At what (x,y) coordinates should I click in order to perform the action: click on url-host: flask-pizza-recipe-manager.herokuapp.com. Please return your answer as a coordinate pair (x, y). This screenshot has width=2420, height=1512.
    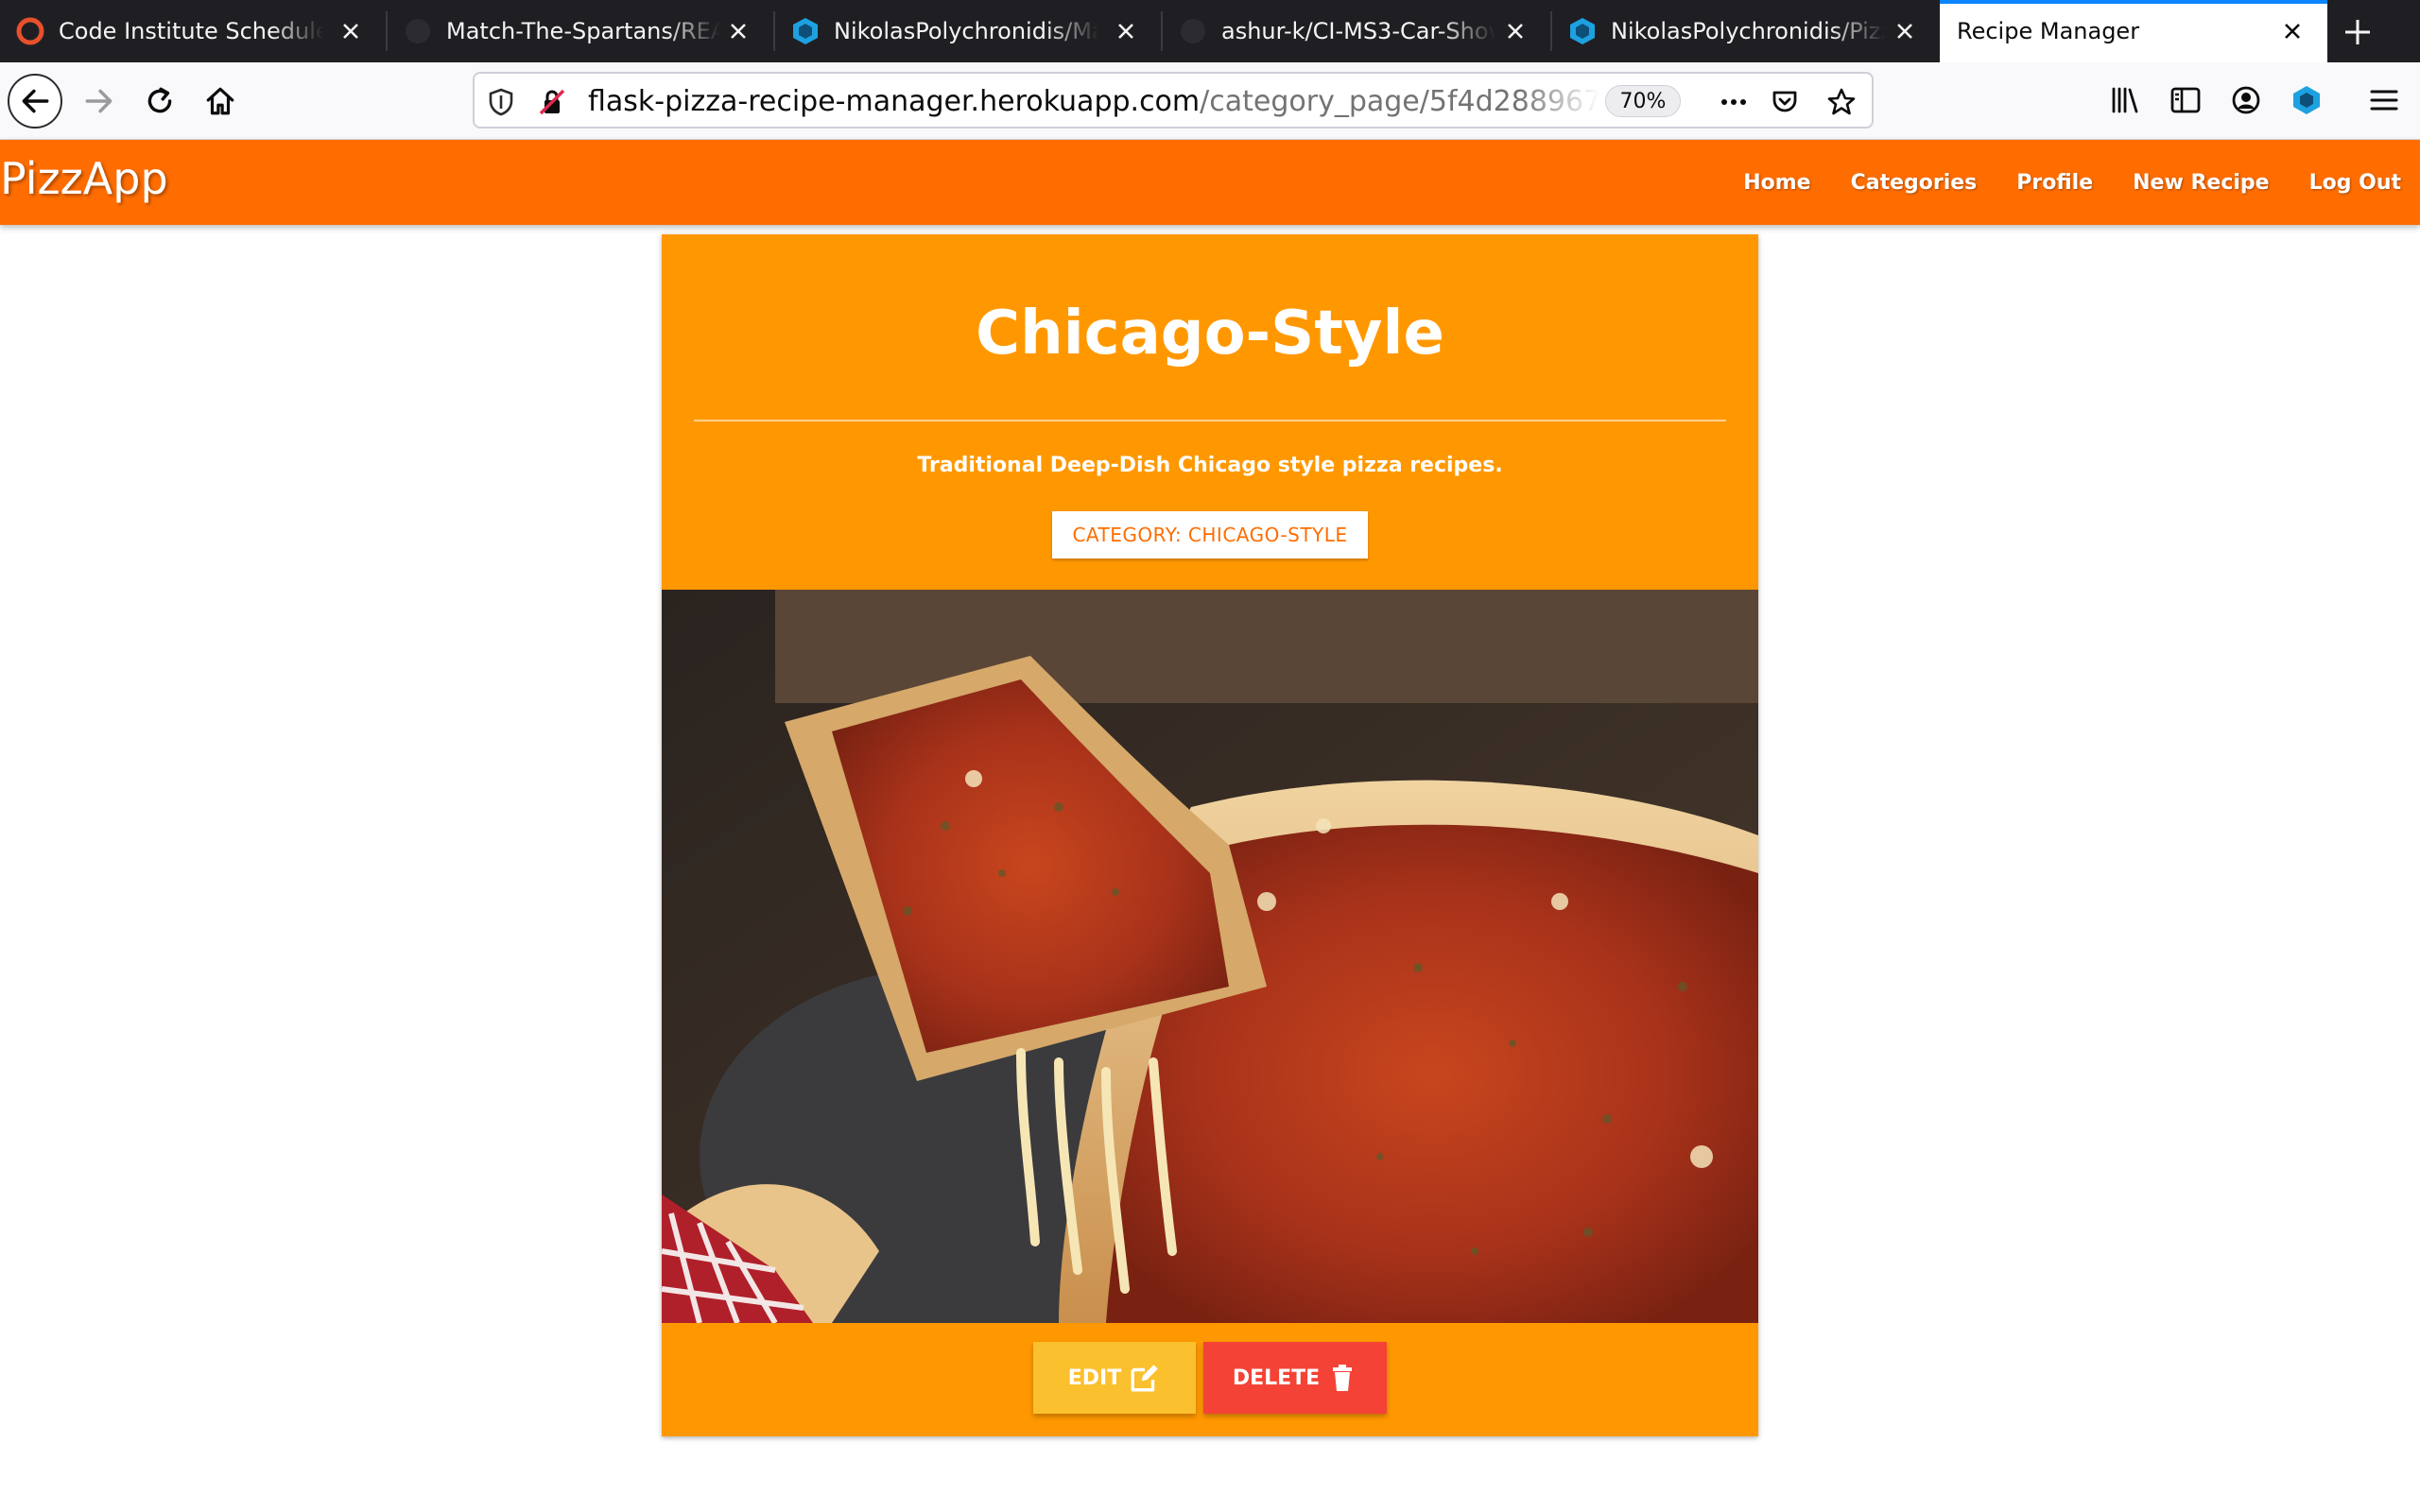
    Looking at the image, I should click on (895, 101).